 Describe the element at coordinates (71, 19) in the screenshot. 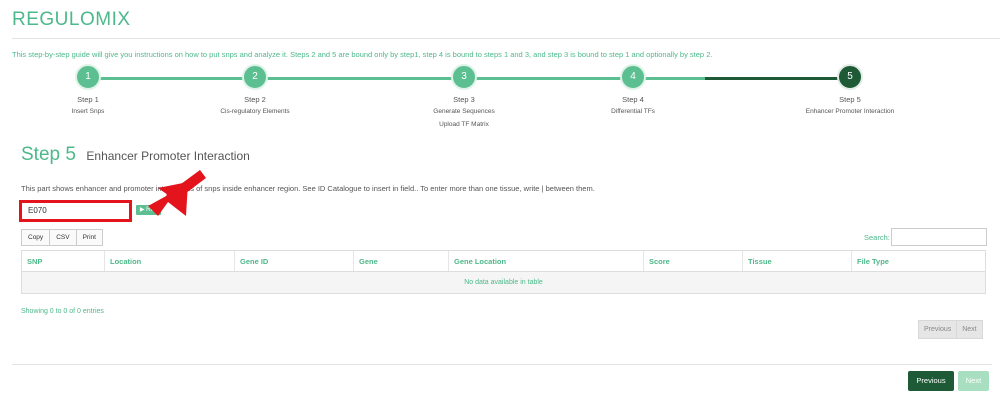

I see `brand-logo: REGULOMIX` at that location.